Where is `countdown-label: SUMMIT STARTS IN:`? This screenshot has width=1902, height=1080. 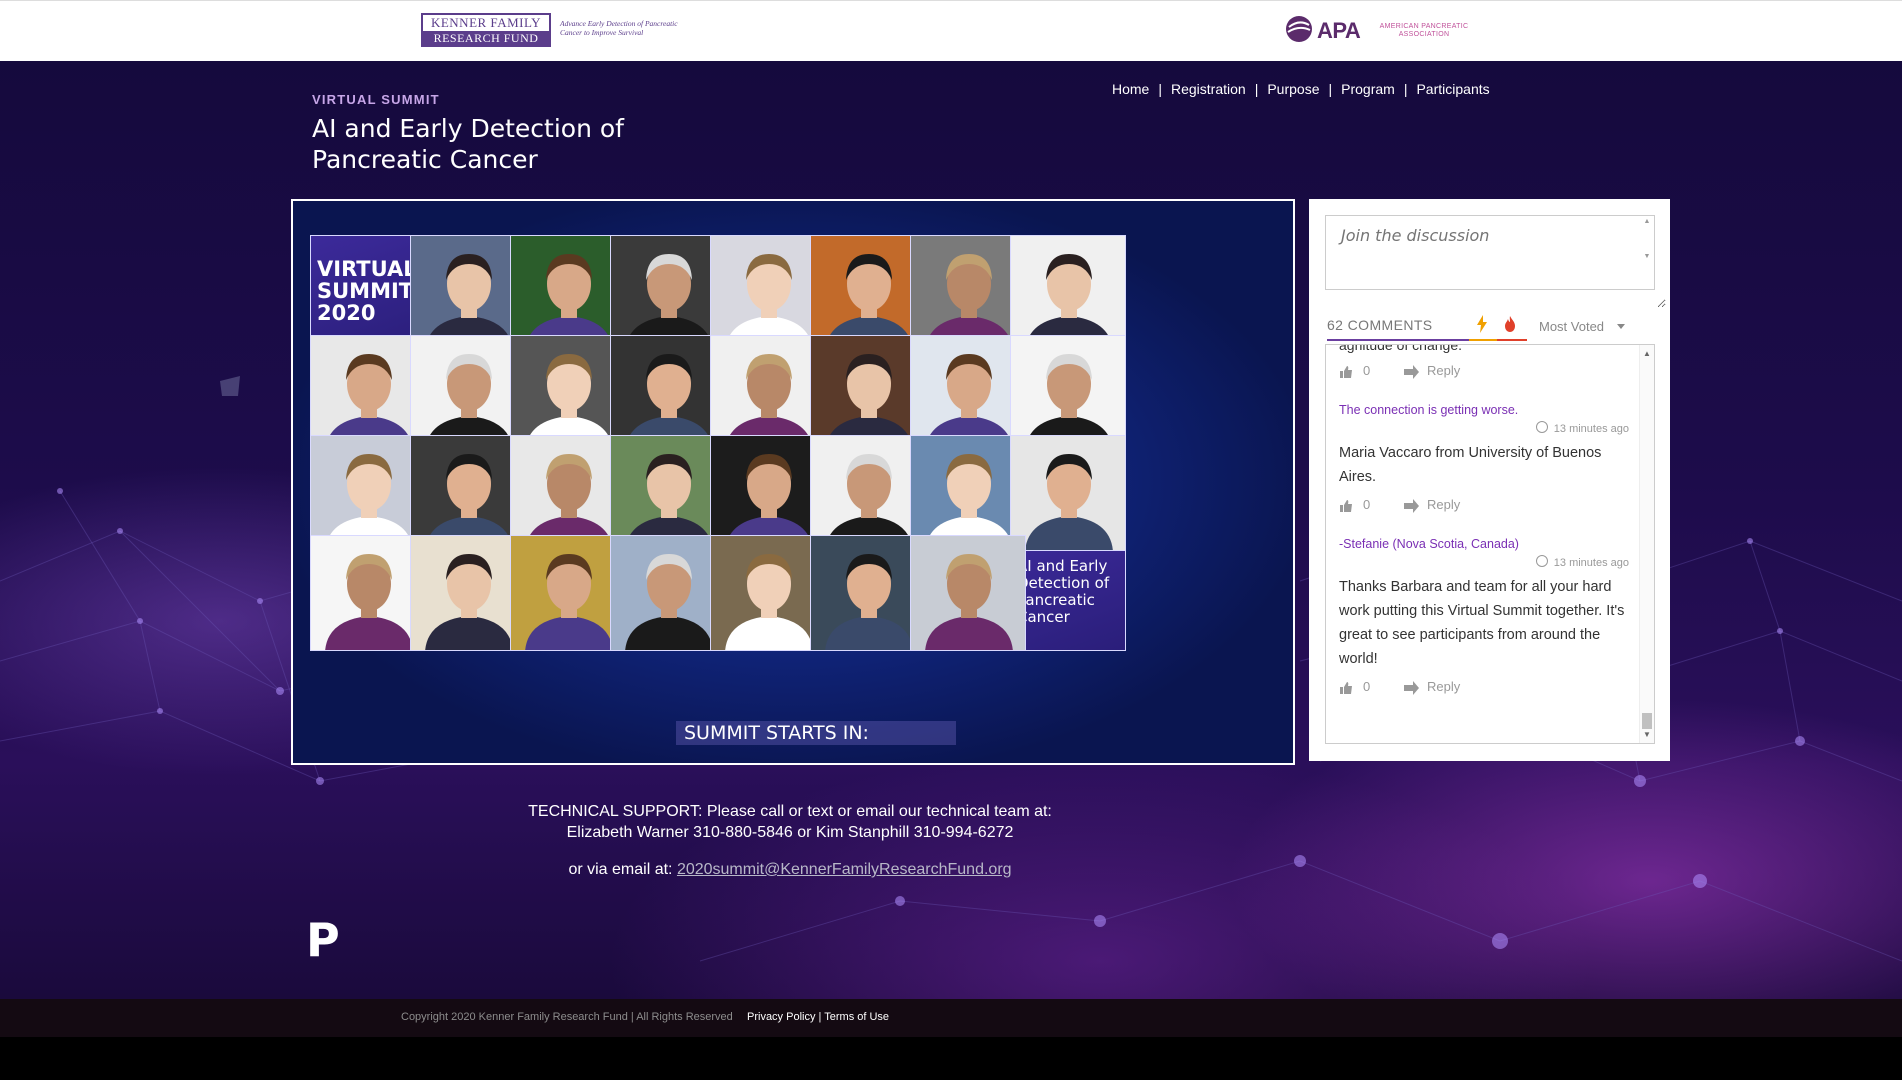 countdown-label: SUMMIT STARTS IN: is located at coordinates (816, 733).